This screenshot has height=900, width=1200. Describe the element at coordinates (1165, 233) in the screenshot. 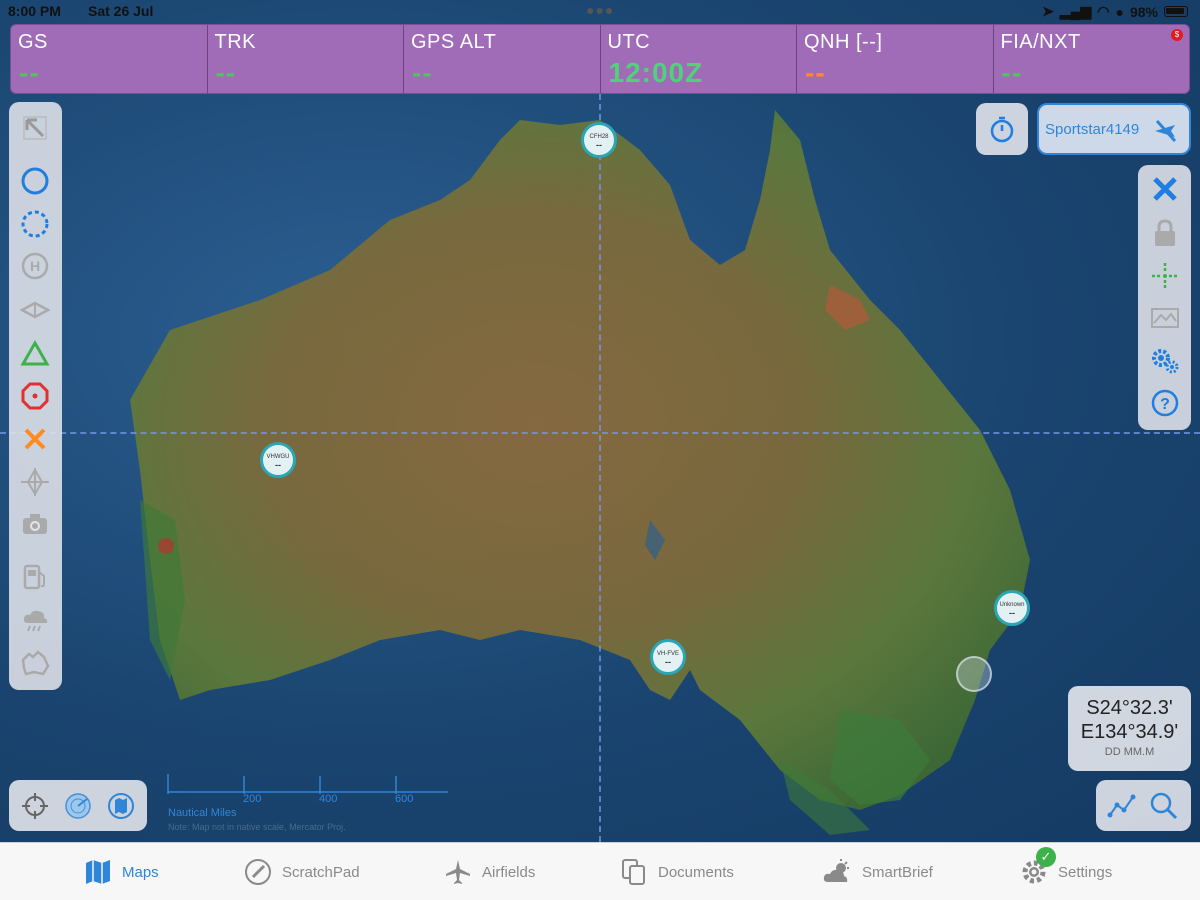

I see `lock-icon` at that location.